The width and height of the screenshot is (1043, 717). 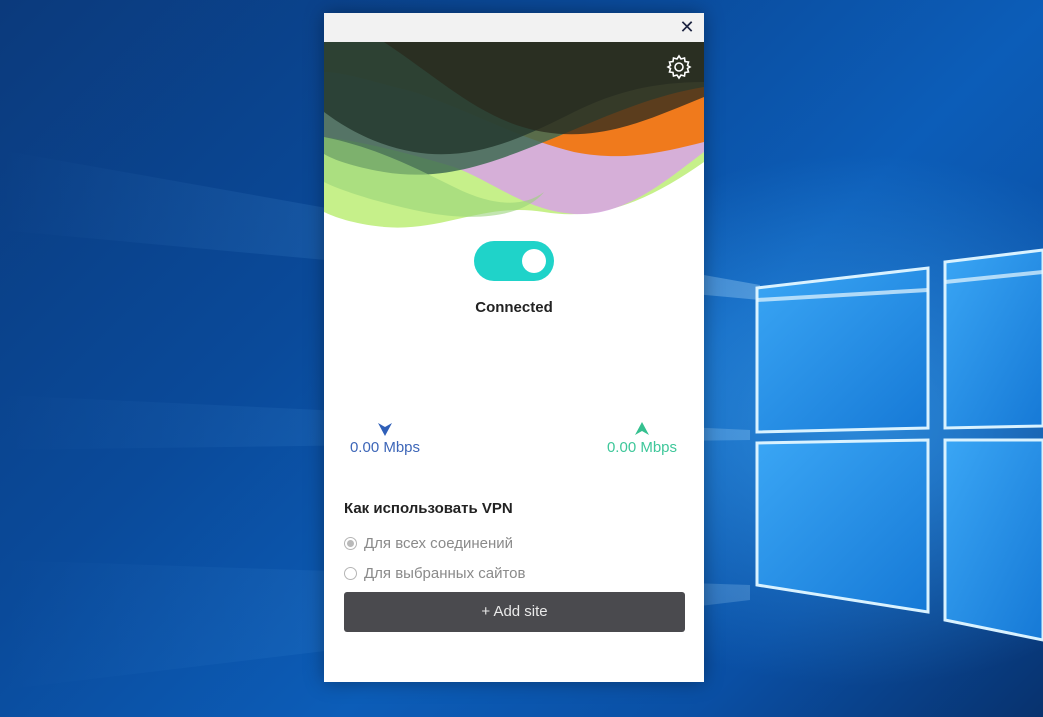 I want to click on window-titlebar: ✕, so click(x=514, y=27).